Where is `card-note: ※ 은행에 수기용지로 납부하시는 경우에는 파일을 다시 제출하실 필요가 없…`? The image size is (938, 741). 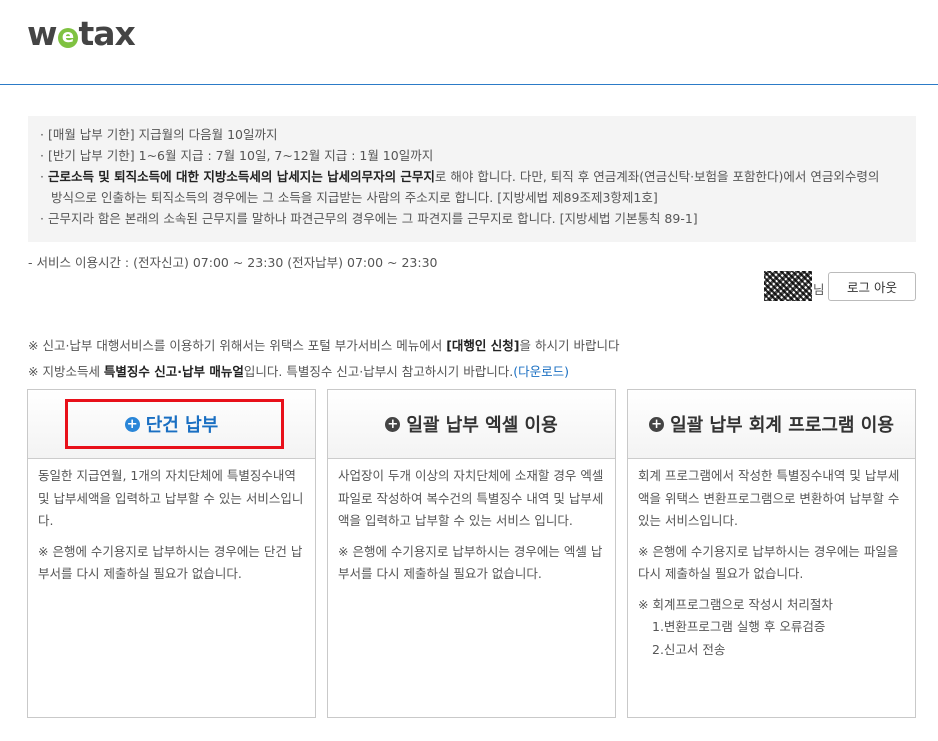 card-note: ※ 은행에 수기용지로 납부하시는 경우에는 파일을 다시 제출하실 필요가 없… is located at coordinates (768, 562).